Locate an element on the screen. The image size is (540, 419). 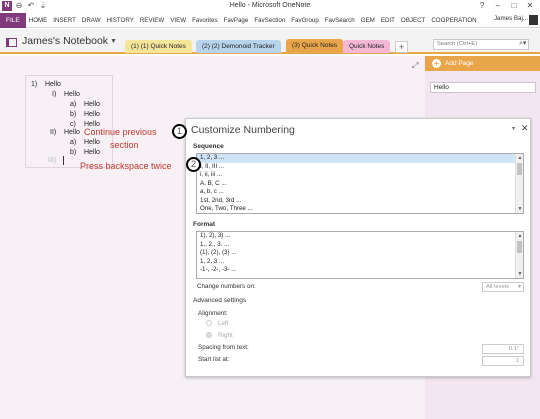
annotation-section: section is located at coordinates (124, 145).